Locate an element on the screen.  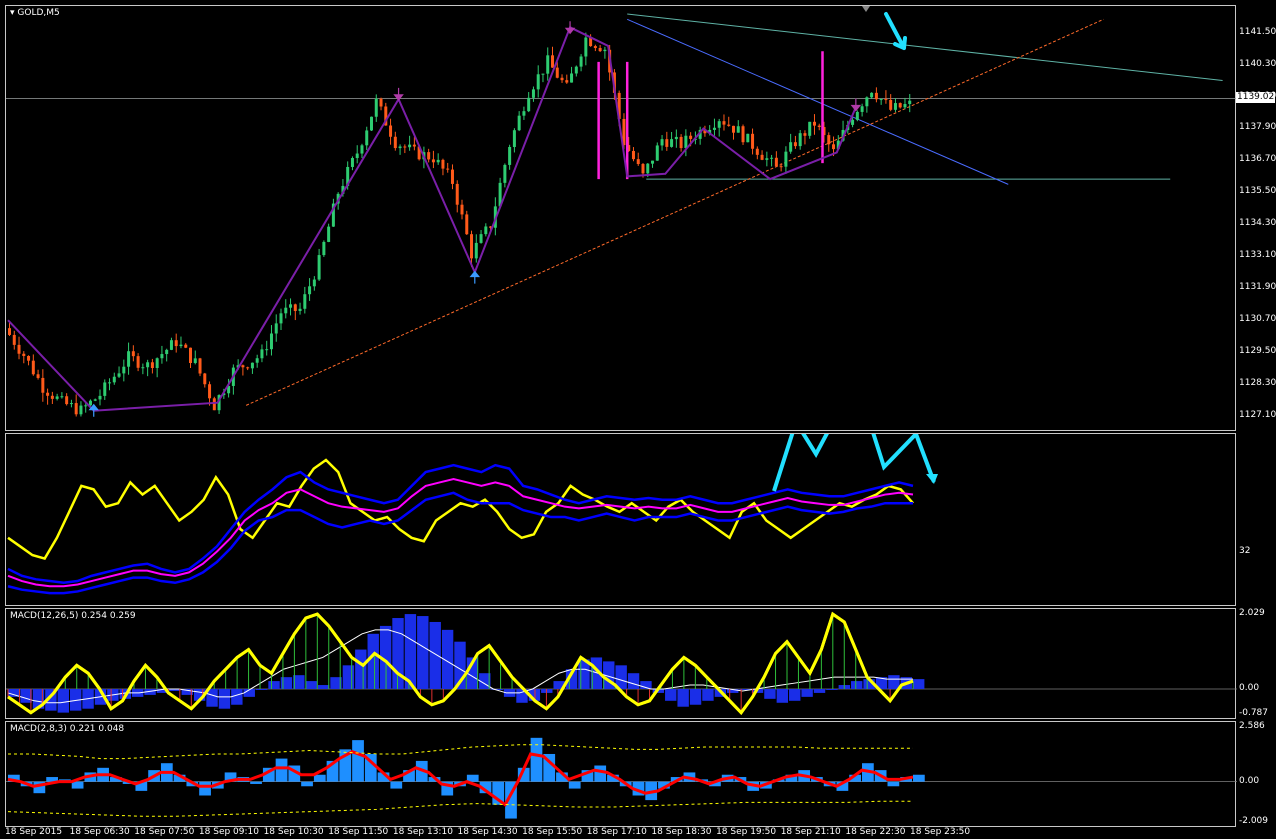
price-tick-label: 1141.50 is located at coordinates (1257, 31).